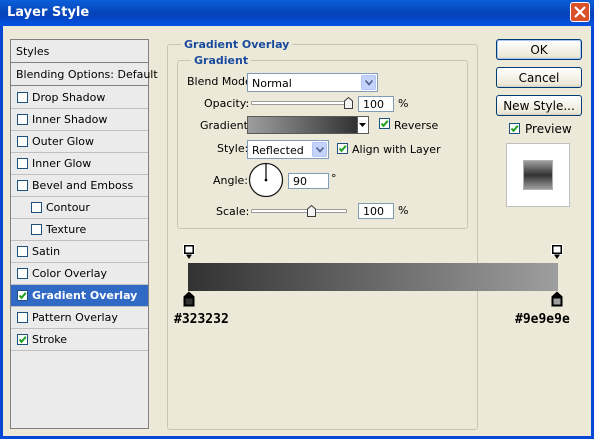  I want to click on stroke-checkbox, so click(22, 339).